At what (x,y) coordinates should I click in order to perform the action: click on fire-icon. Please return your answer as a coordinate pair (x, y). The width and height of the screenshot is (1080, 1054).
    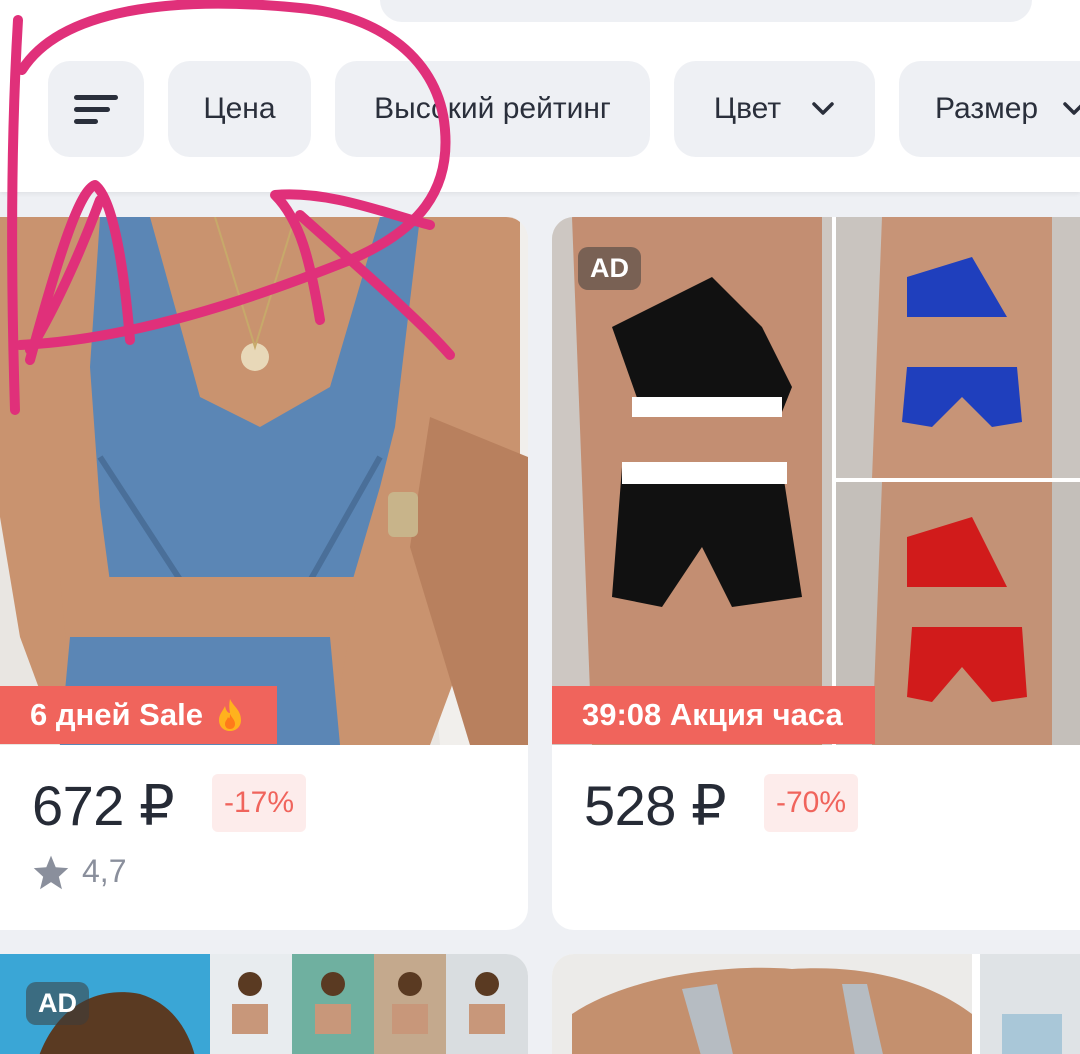
    Looking at the image, I should click on (230, 715).